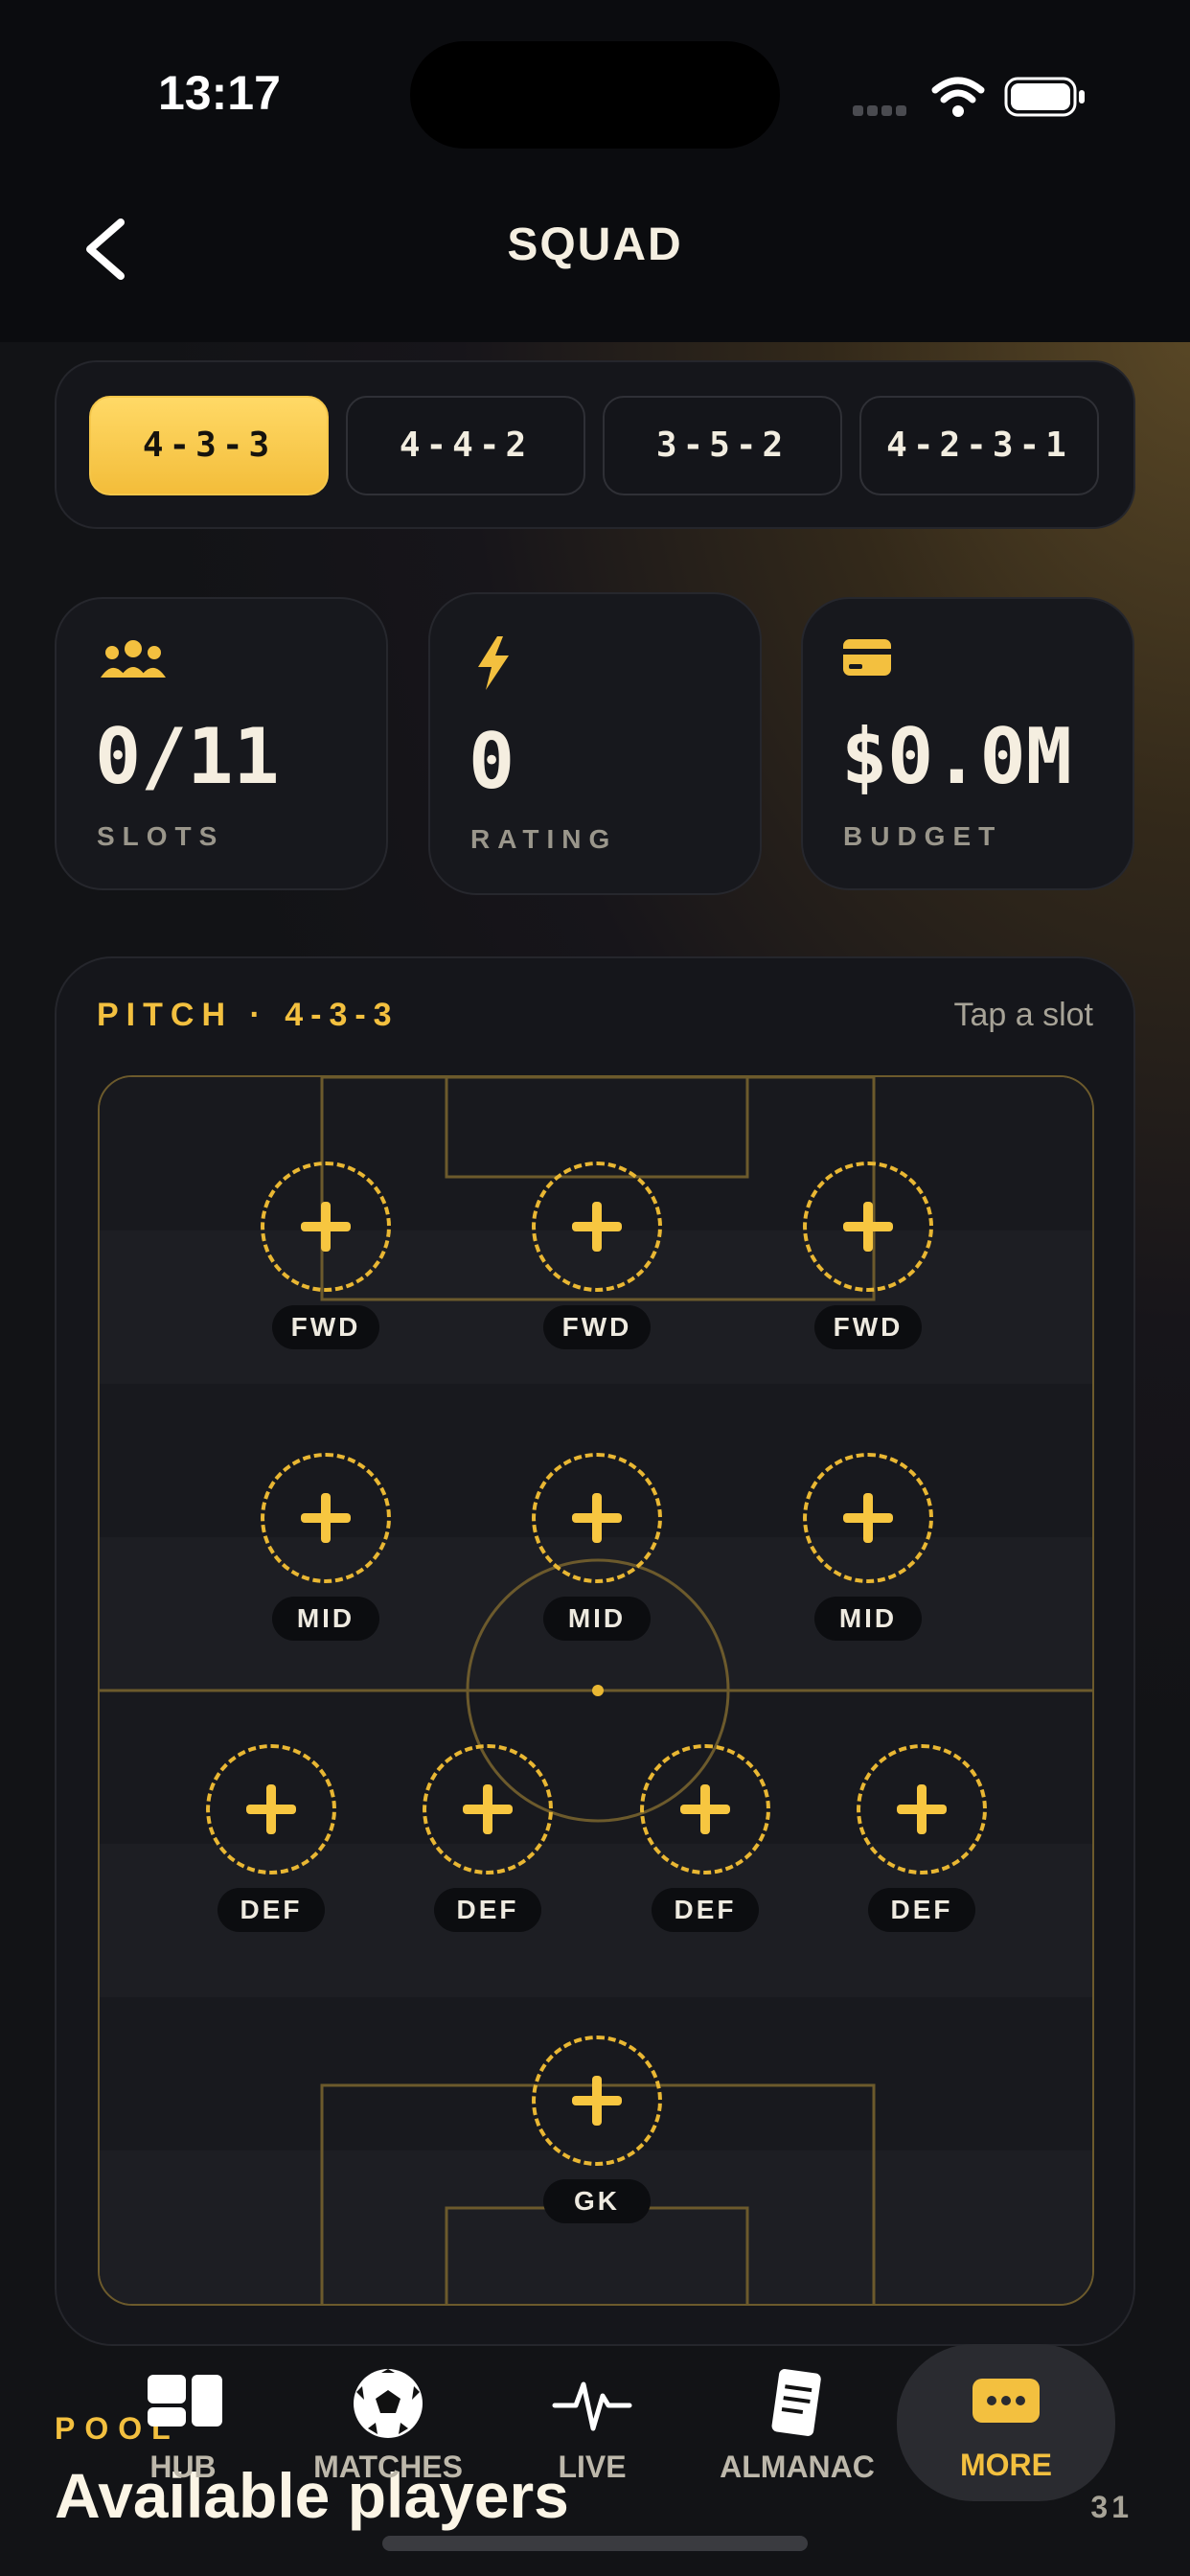  Describe the element at coordinates (544, 839) in the screenshot. I see `rating-label: RATING` at that location.